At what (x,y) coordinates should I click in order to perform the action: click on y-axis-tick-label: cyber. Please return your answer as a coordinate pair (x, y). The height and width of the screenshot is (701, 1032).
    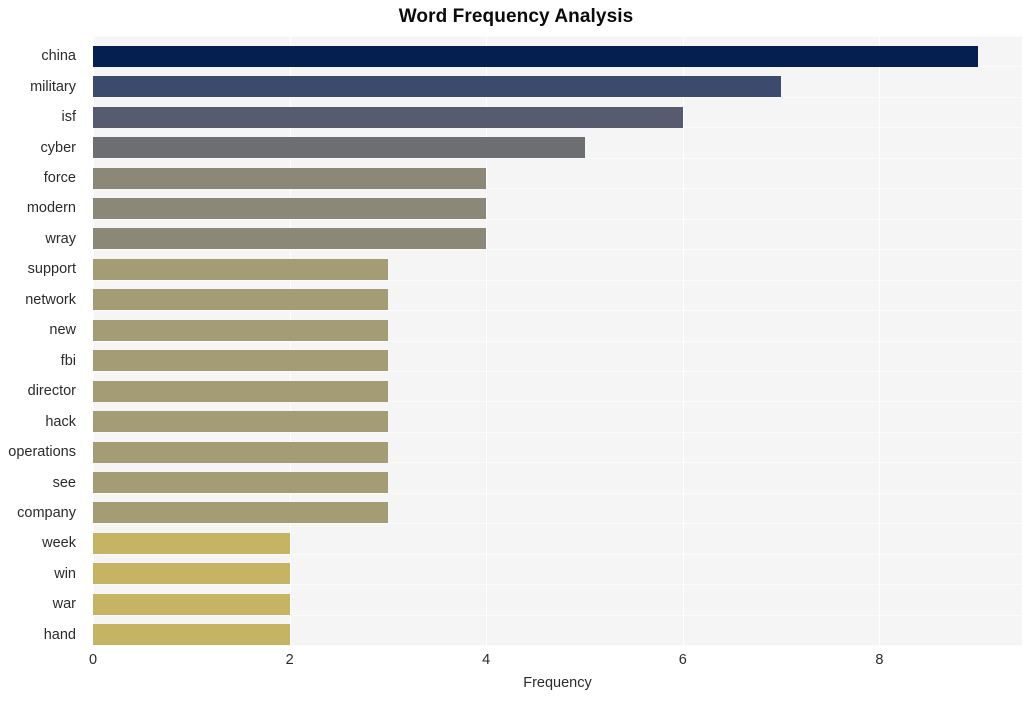
    Looking at the image, I should click on (58, 147).